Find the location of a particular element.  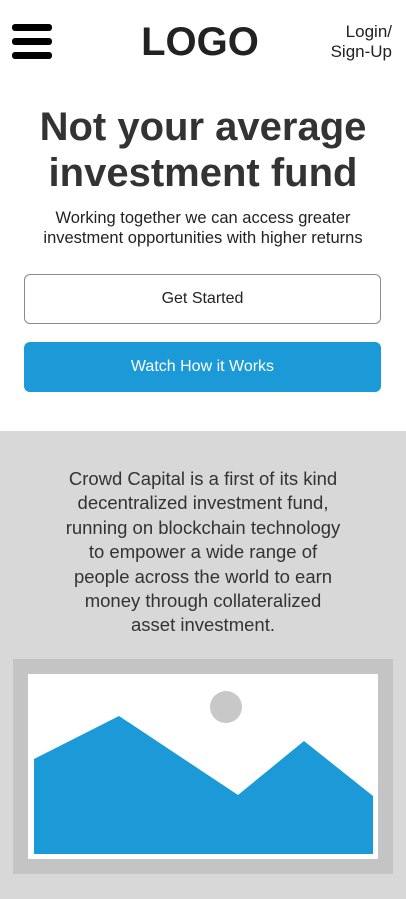

watch-how-it-works-button: Watch How it Works is located at coordinates (202, 367).